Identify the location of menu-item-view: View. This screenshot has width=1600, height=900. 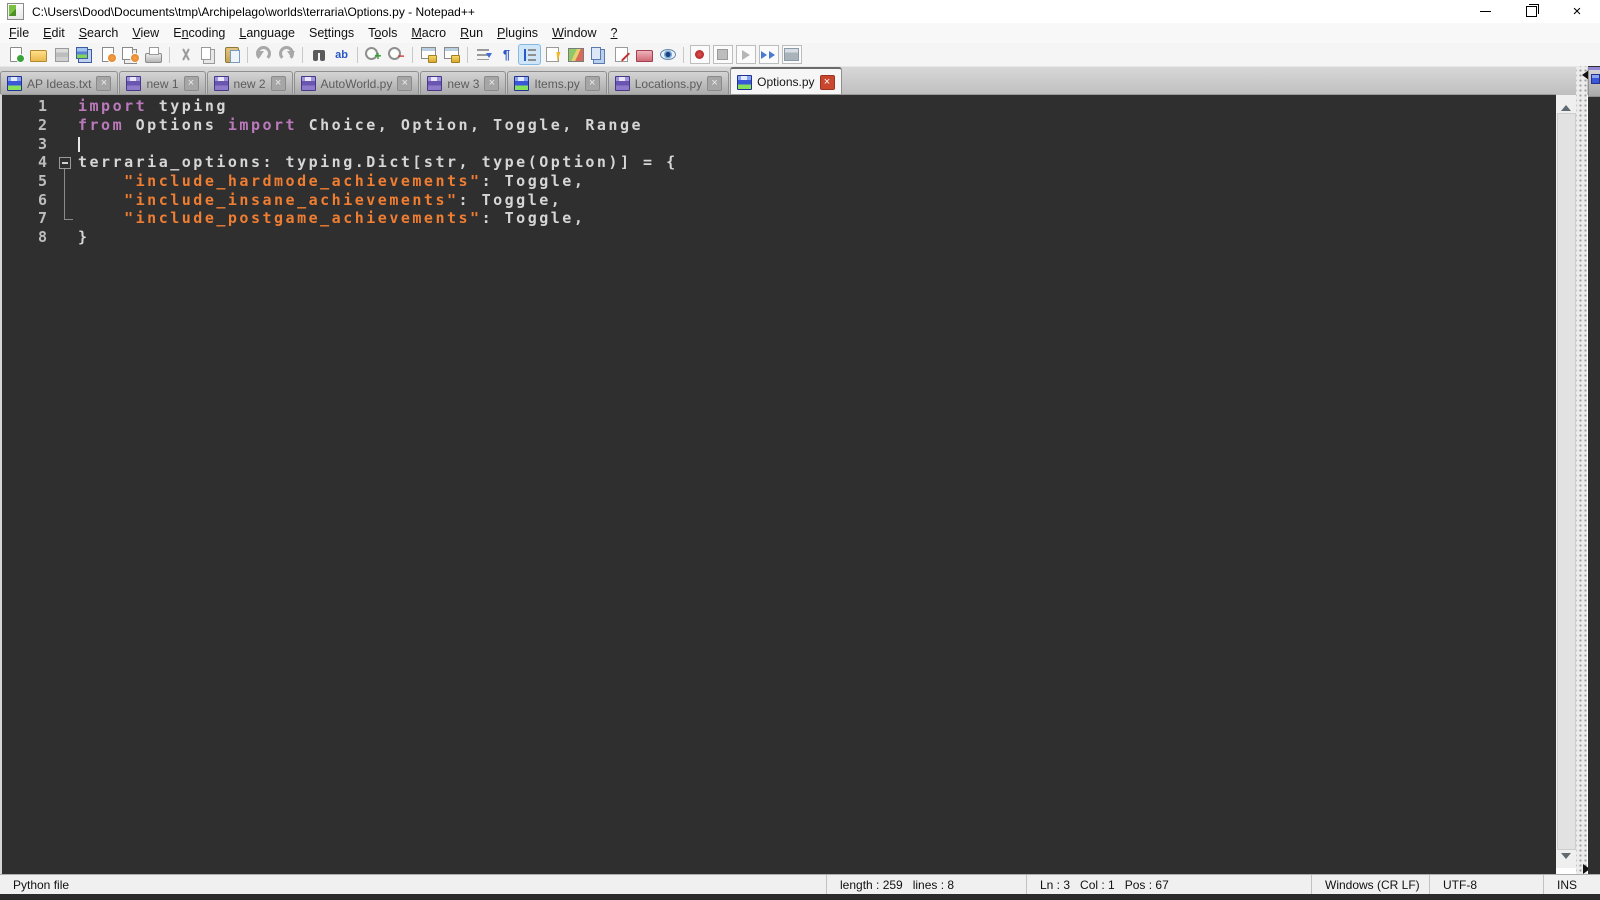
(145, 33).